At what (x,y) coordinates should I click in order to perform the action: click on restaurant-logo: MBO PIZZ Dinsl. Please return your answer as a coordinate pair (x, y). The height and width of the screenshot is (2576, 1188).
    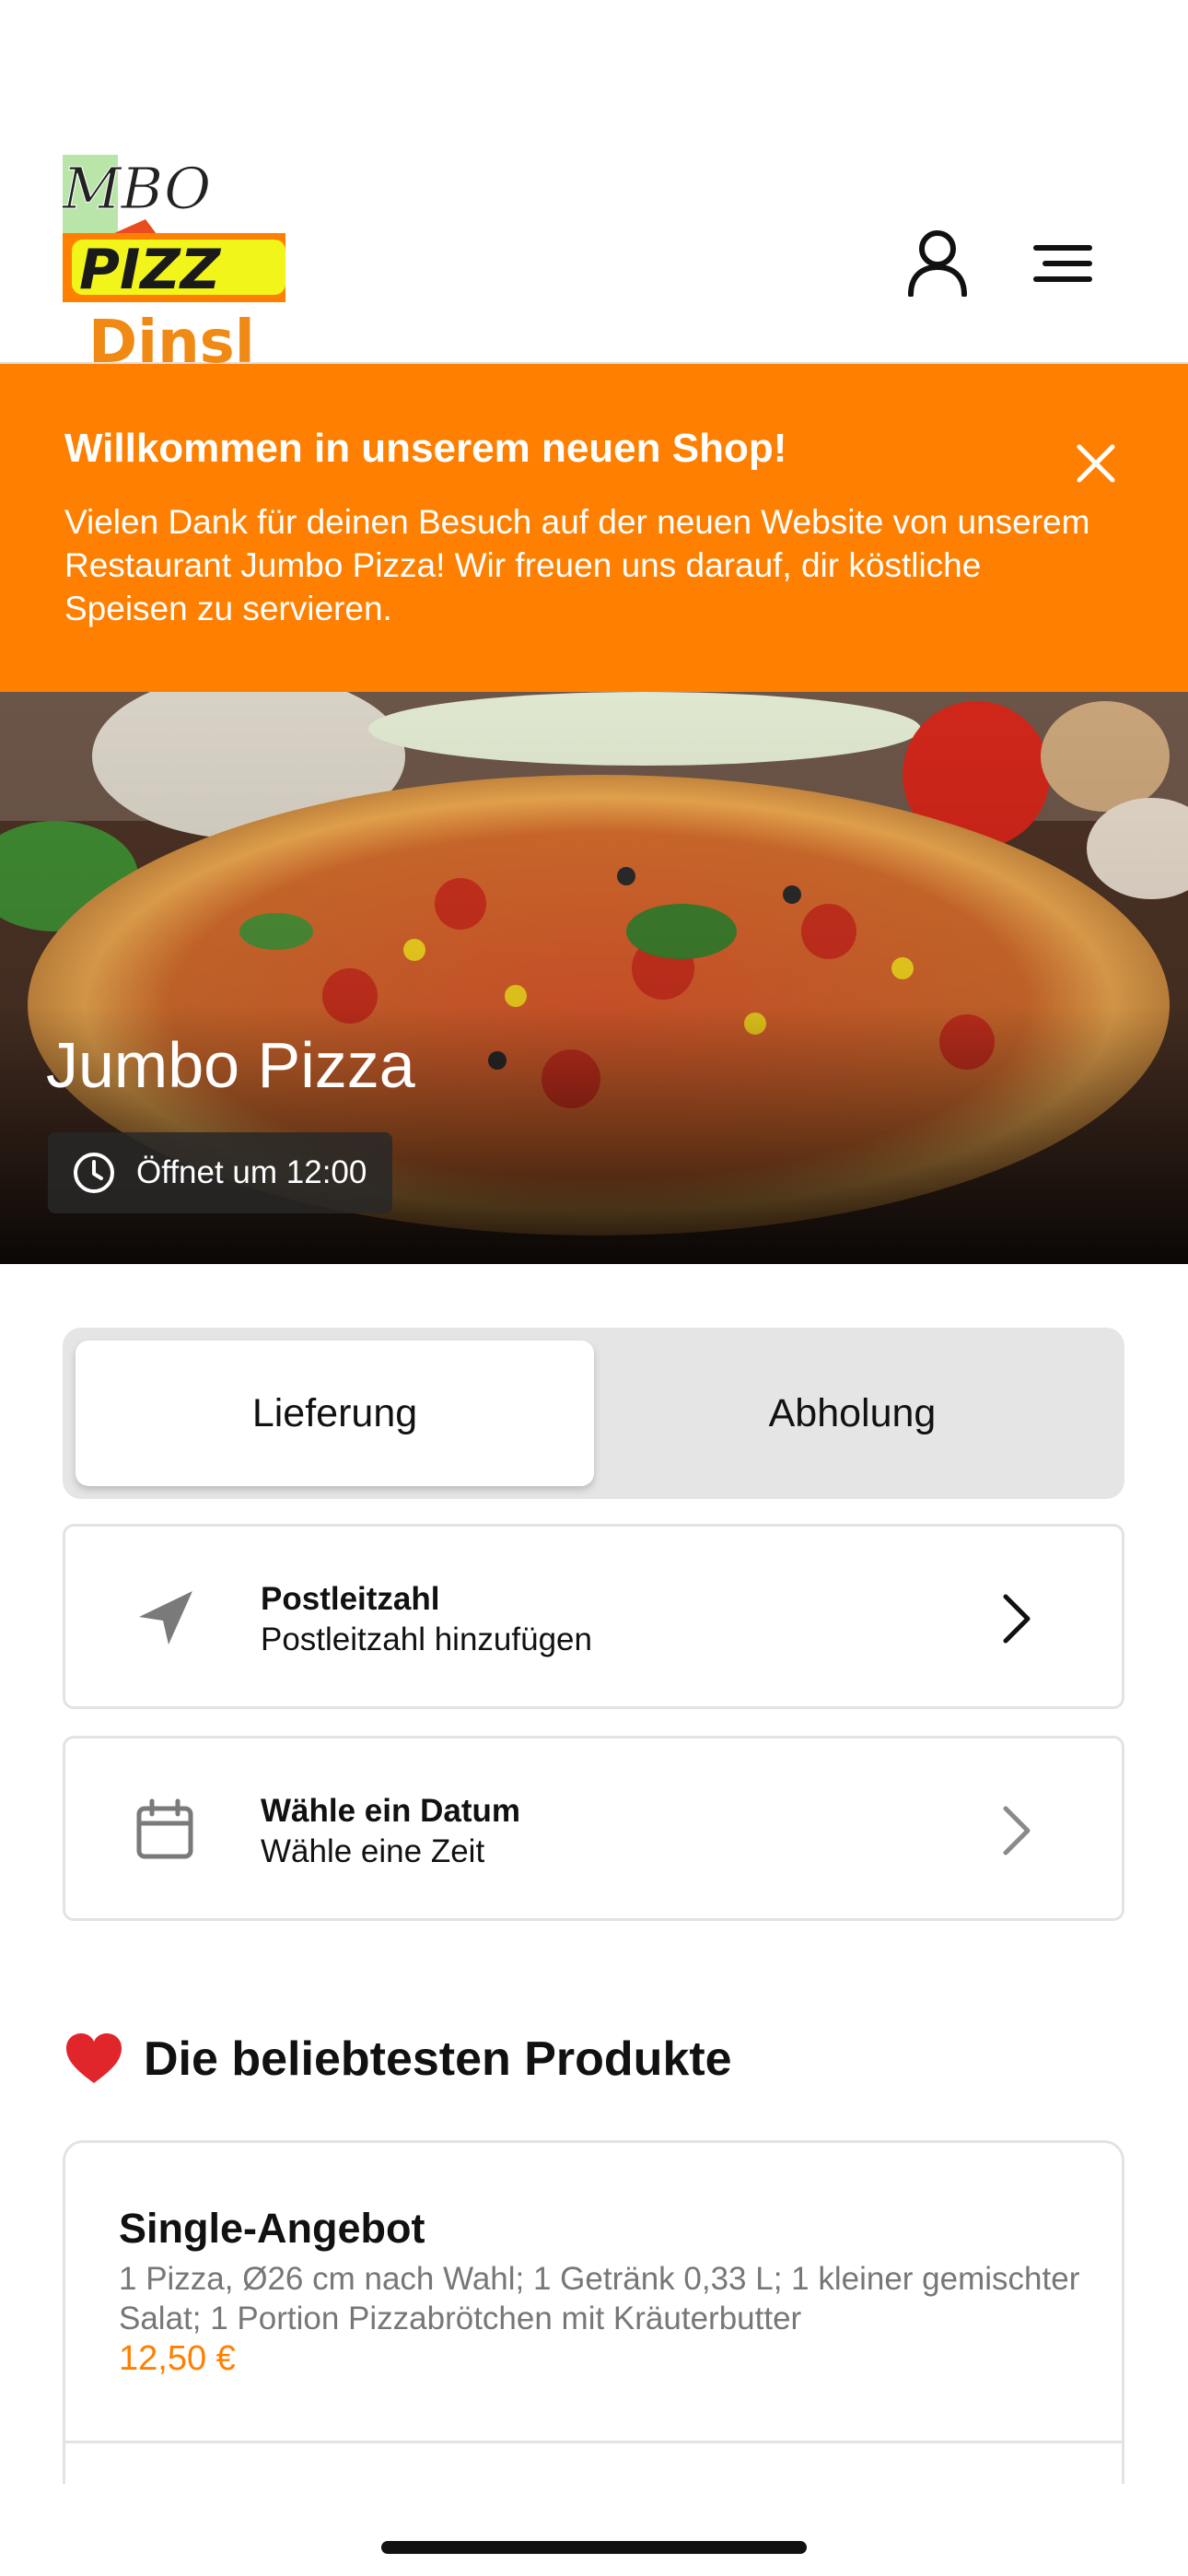
    Looking at the image, I should click on (174, 259).